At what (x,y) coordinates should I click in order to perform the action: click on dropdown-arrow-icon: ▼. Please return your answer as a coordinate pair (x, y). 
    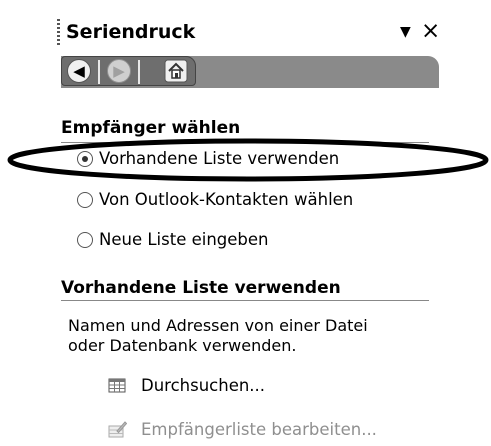
    Looking at the image, I should click on (405, 32).